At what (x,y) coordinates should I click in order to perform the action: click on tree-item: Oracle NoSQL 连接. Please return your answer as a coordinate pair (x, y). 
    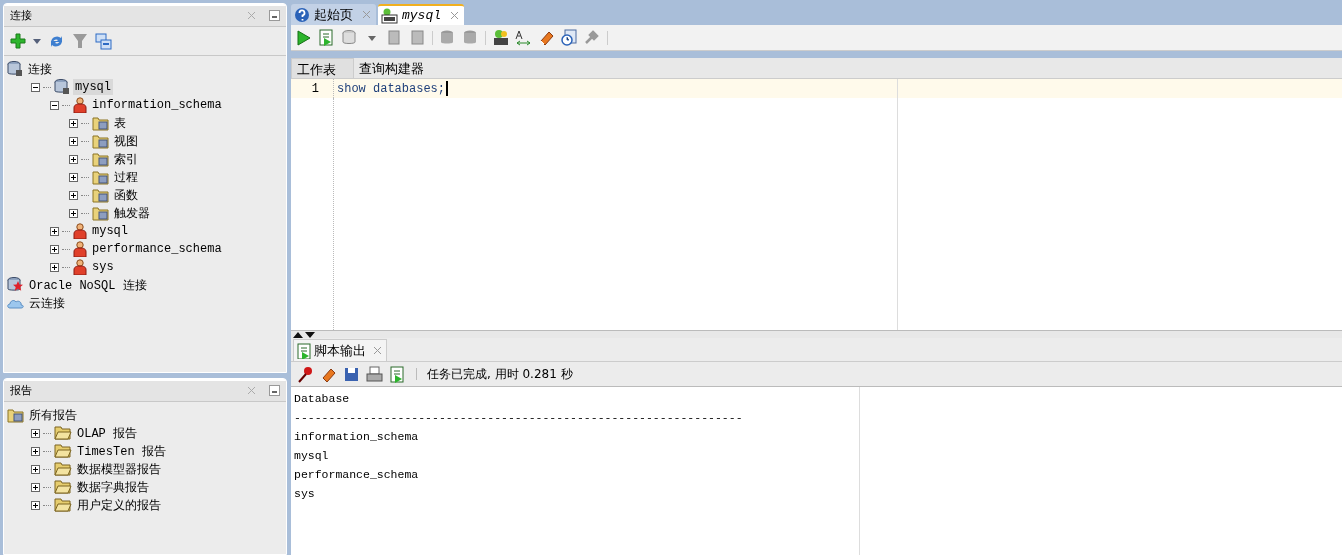
    Looking at the image, I should click on (88, 285).